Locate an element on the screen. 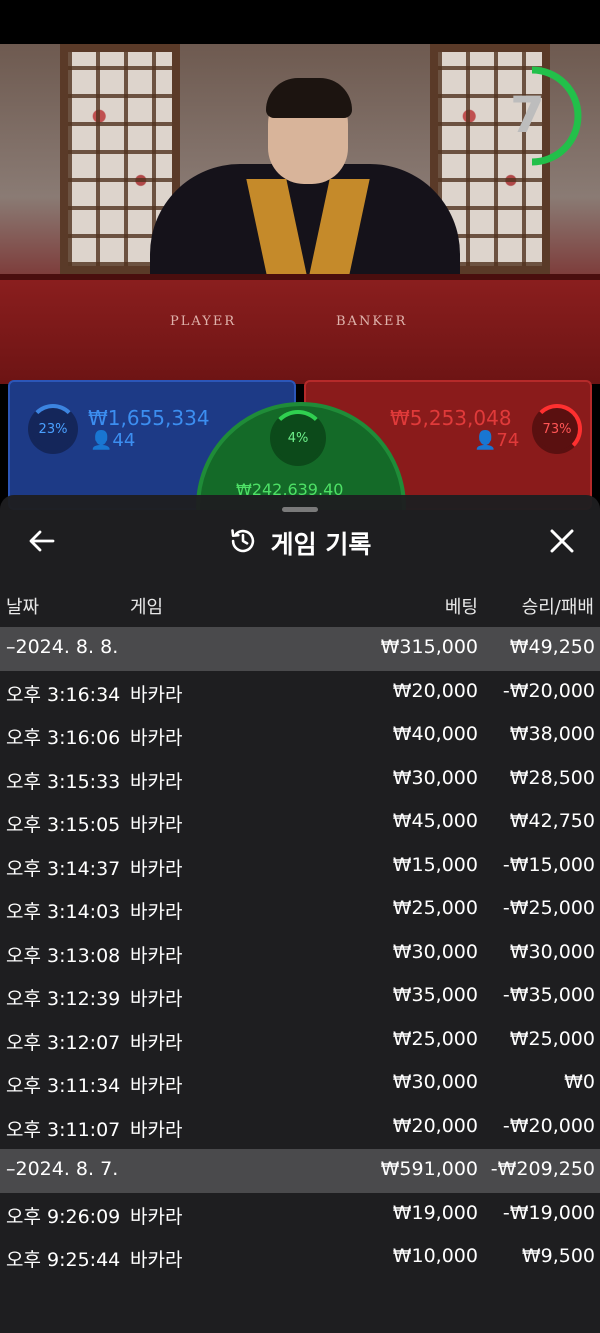 This screenshot has height=1333, width=600. history-row: 오후 3:12:39 바카라 ₩35,000 -₩35,000 is located at coordinates (300, 997).